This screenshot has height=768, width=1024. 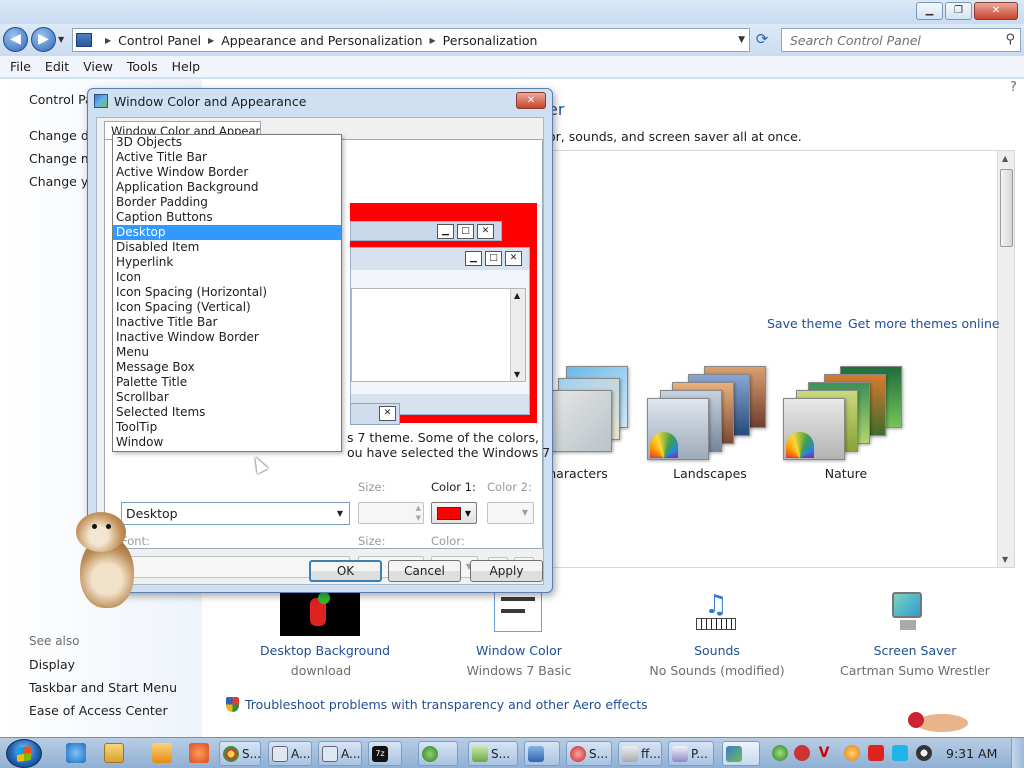 What do you see at coordinates (103, 687) in the screenshot?
I see `taskbar-start-menu-link: Taskbar and Start Menu` at bounding box center [103, 687].